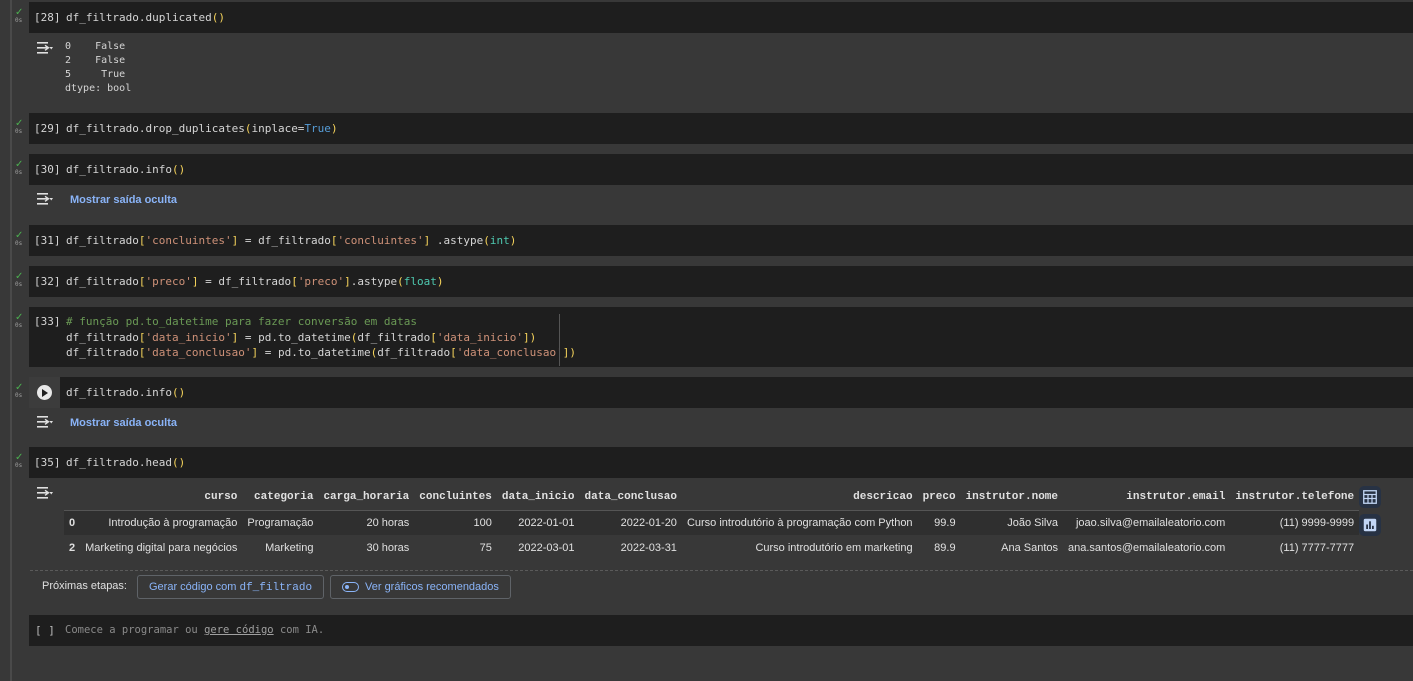 The image size is (1413, 681). What do you see at coordinates (47, 169) in the screenshot?
I see `execution-count: [30]` at bounding box center [47, 169].